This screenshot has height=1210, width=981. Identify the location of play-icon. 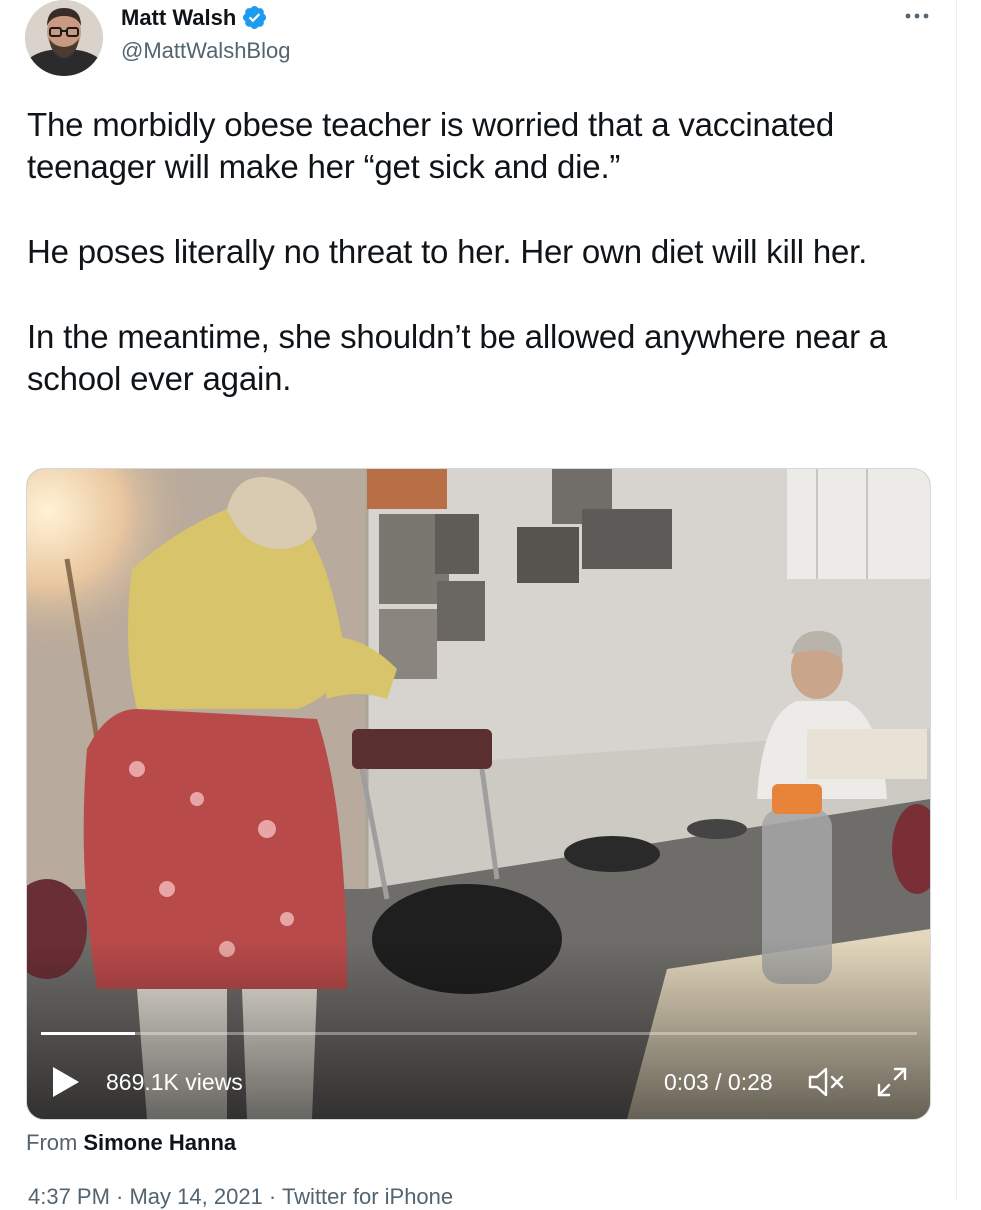
(66, 1082).